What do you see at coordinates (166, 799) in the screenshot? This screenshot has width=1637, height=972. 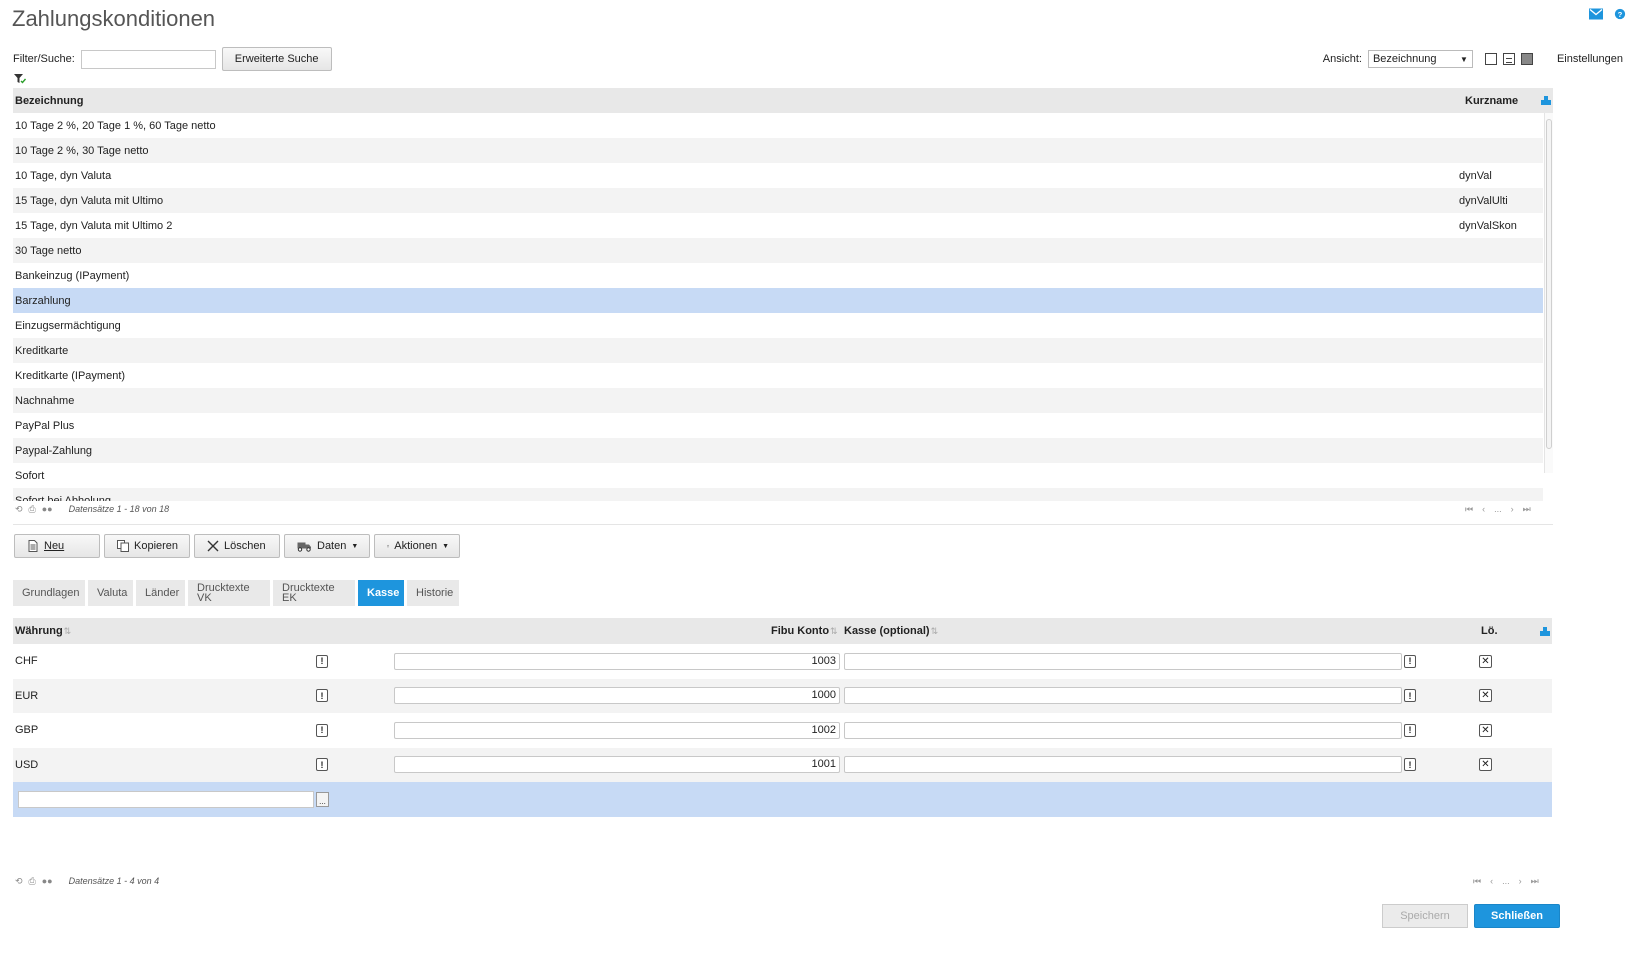 I see `new-currency-input` at bounding box center [166, 799].